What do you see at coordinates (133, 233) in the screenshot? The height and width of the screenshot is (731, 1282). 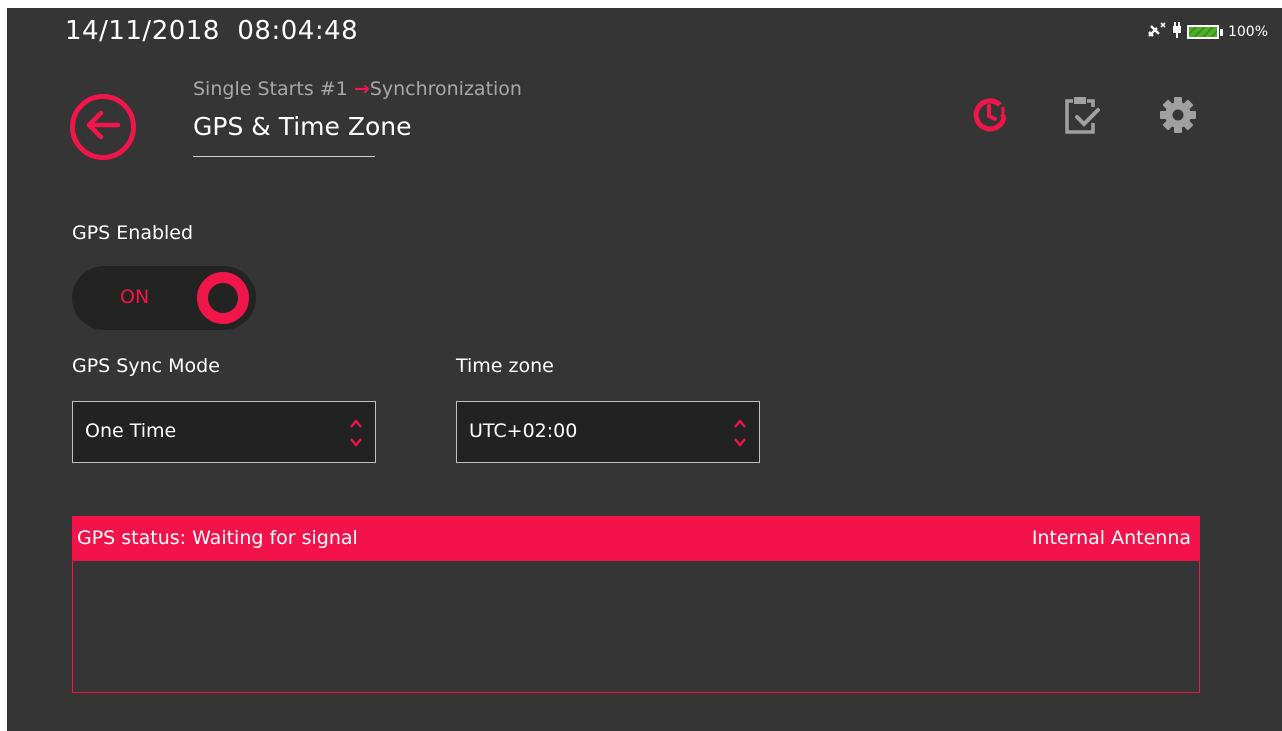 I see `gps-enabled-label: GPS Enabled` at bounding box center [133, 233].